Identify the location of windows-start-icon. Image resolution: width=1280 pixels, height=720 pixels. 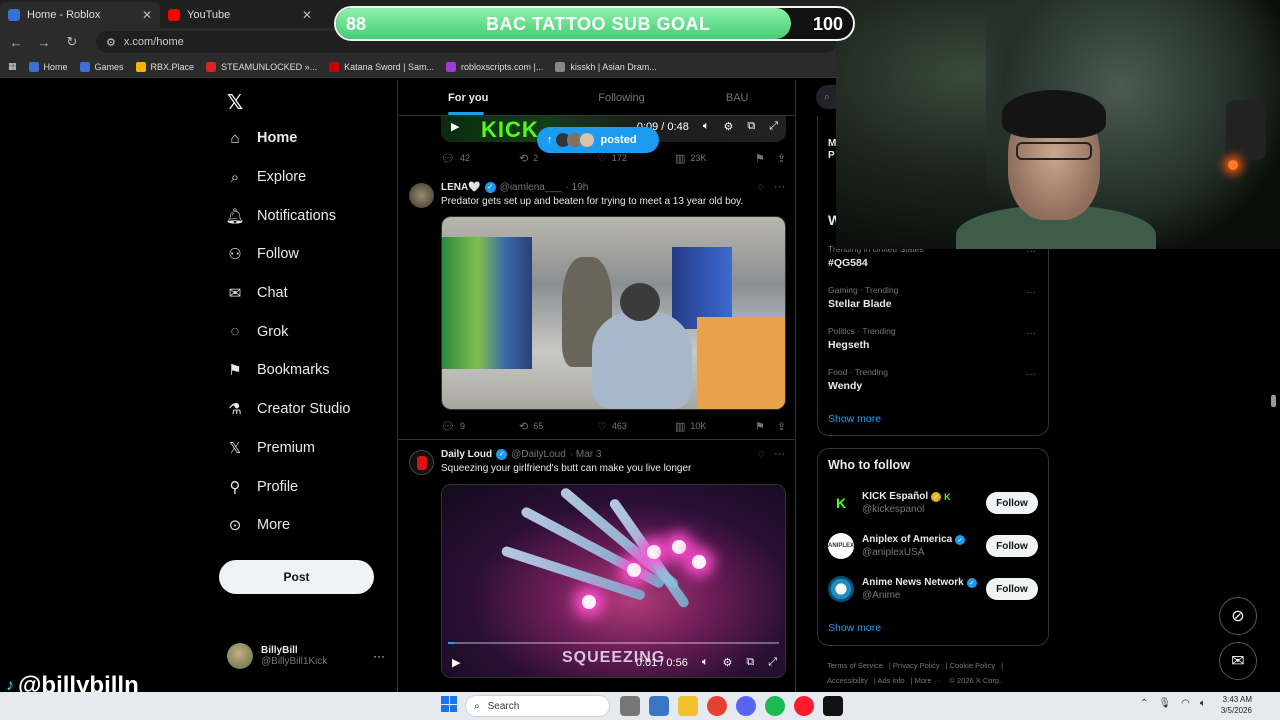
(449, 704).